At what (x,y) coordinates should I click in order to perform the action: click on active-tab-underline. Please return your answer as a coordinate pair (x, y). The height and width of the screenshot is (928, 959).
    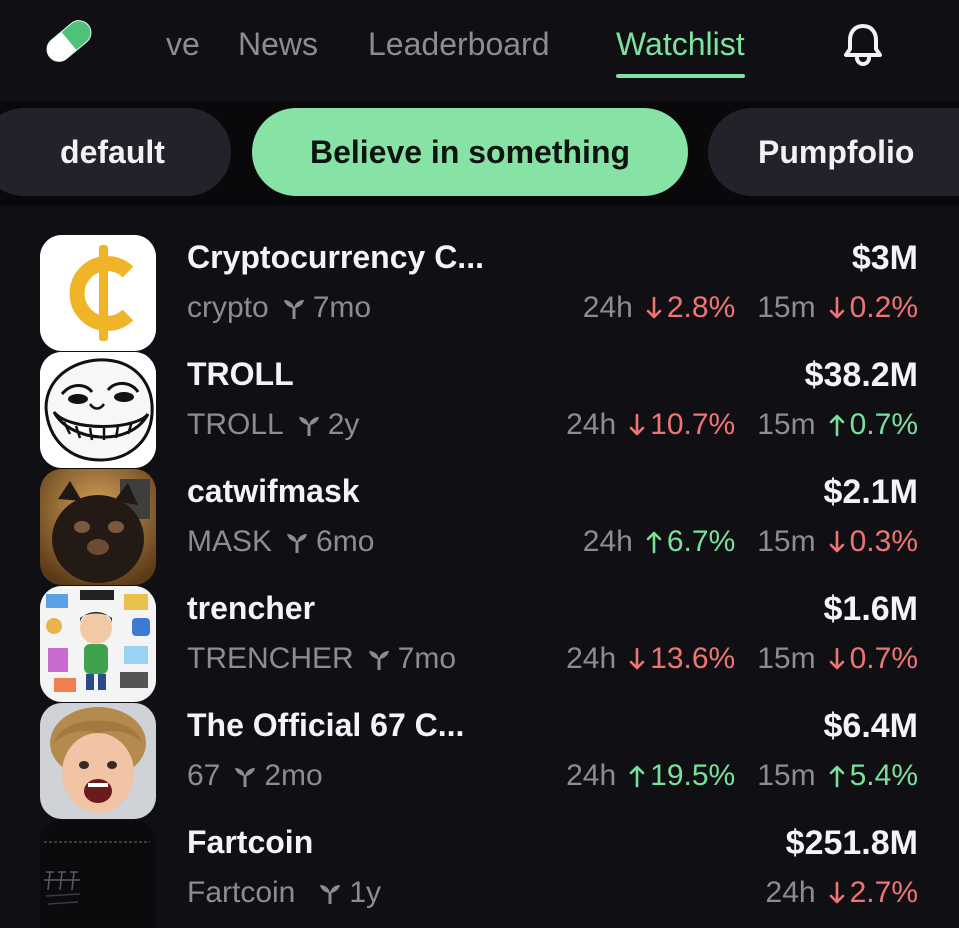
    Looking at the image, I should click on (680, 76).